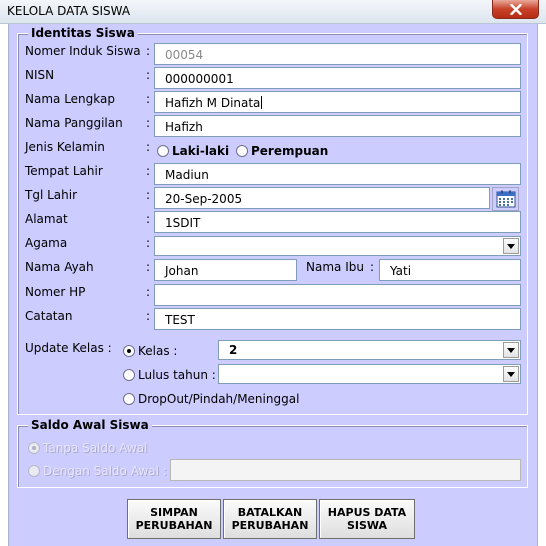  What do you see at coordinates (70, 99) in the screenshot?
I see `nama-lengkap-label: Nama Lengkap` at bounding box center [70, 99].